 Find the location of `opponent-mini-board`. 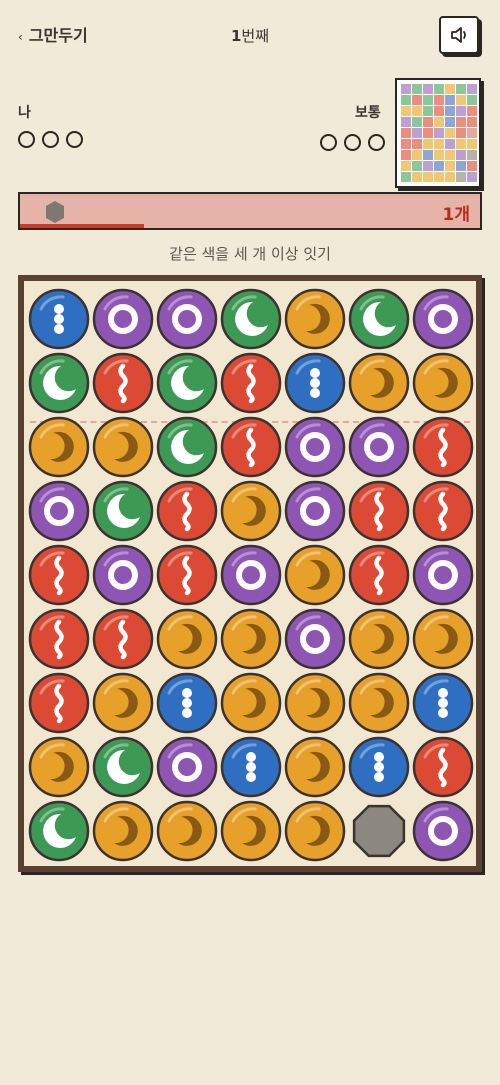

opponent-mini-board is located at coordinates (438, 133).